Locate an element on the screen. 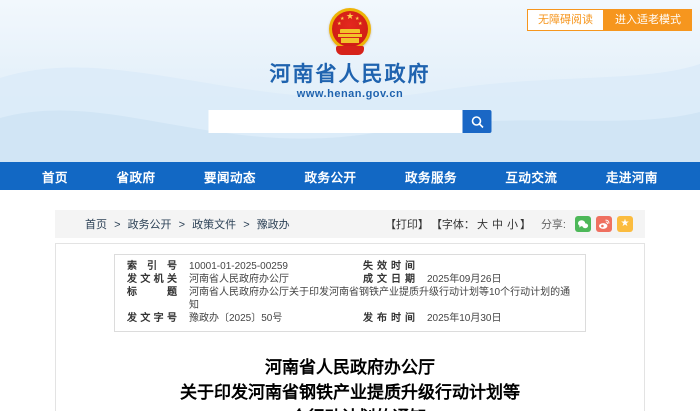  elder-mode-button: 进入适老模式 is located at coordinates (648, 20).